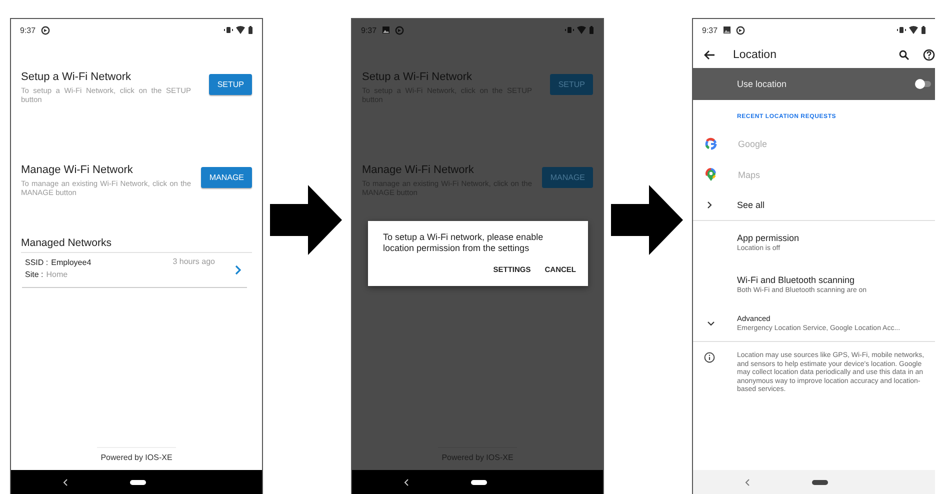 The height and width of the screenshot is (494, 941). I want to click on network-list-item: SSID : Employee4 Site : Home 3 hours ago, so click(134, 270).